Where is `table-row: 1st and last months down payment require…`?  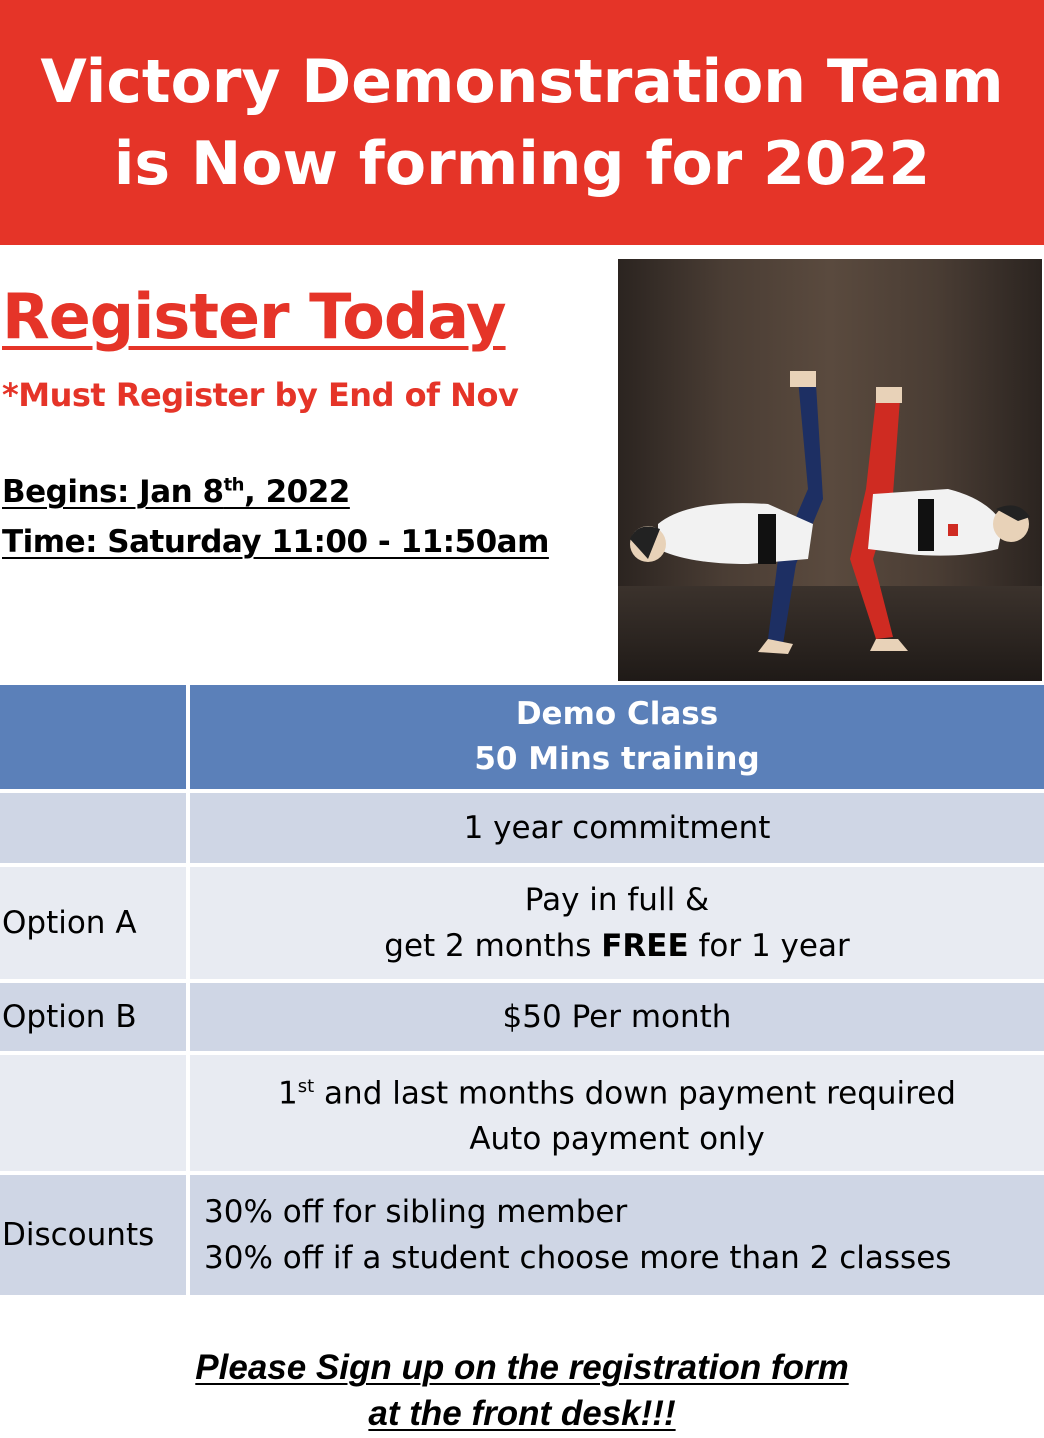
table-row: 1st and last months down payment require… is located at coordinates (522, 1114).